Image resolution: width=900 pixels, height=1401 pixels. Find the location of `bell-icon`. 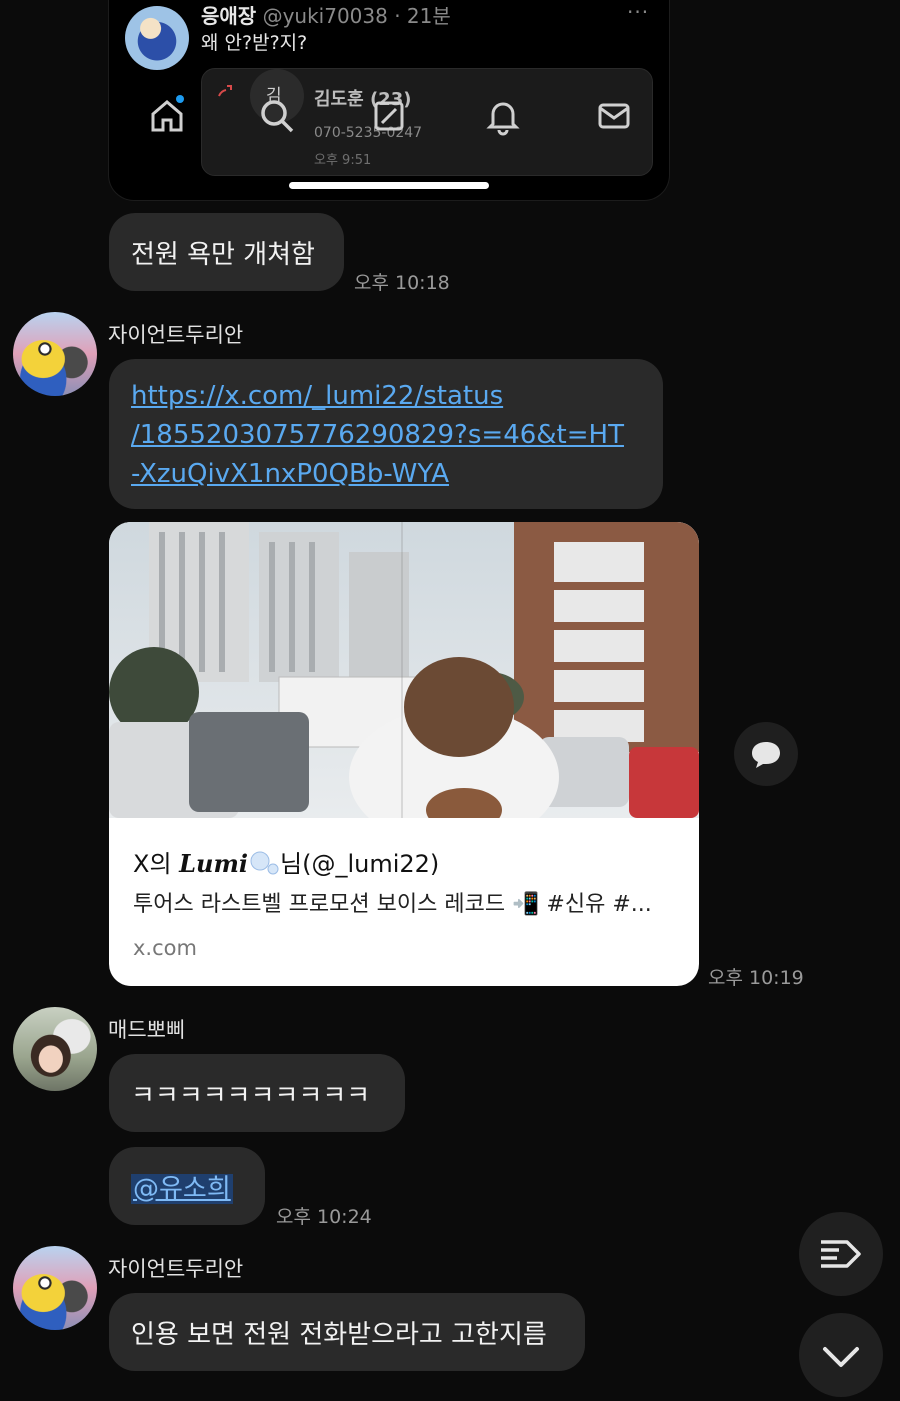

bell-icon is located at coordinates (503, 119).